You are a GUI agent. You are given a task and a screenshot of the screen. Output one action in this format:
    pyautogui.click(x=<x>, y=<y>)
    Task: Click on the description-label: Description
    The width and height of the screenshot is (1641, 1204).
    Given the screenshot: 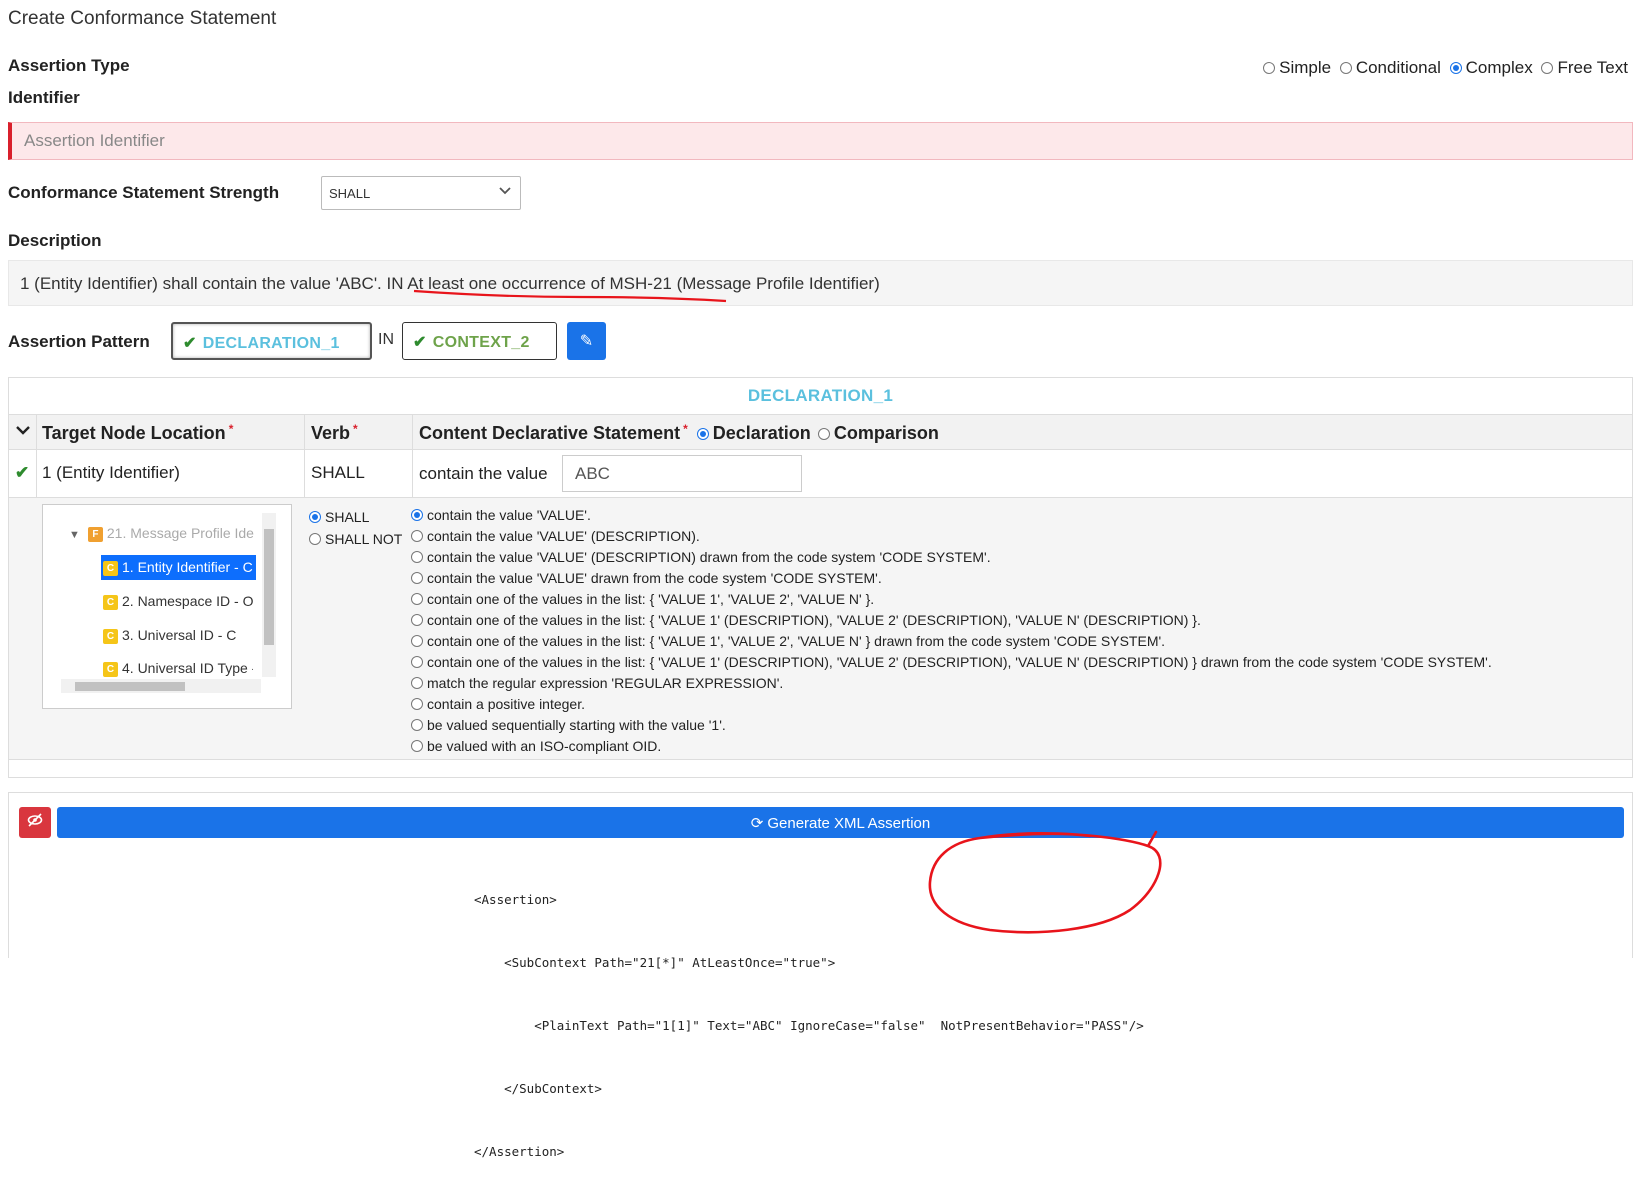 What is the action you would take?
    pyautogui.click(x=55, y=240)
    